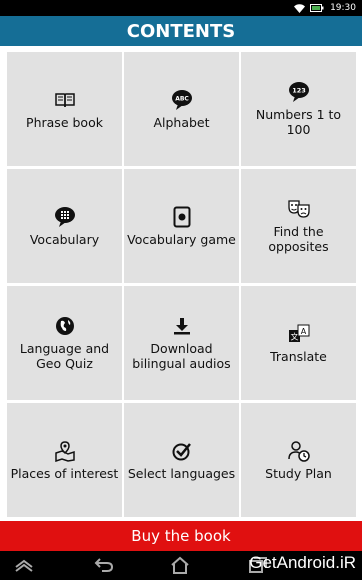  What do you see at coordinates (65, 451) in the screenshot?
I see `map-pin-icon` at bounding box center [65, 451].